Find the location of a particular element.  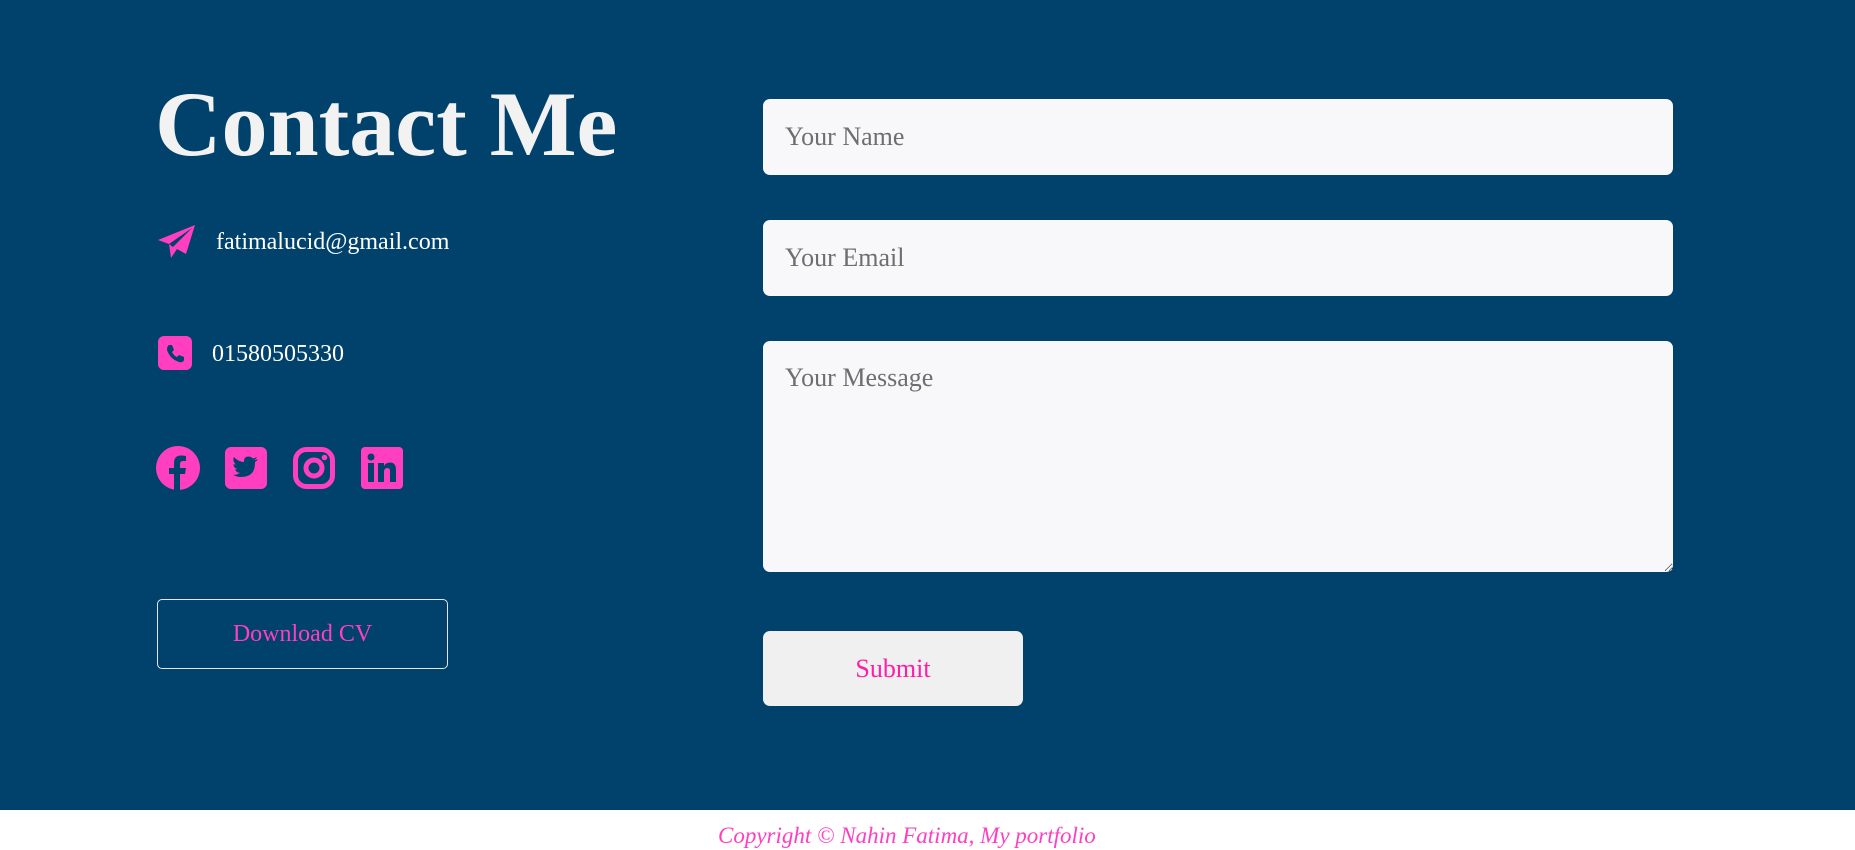

linkedin-icon is located at coordinates (382, 468).